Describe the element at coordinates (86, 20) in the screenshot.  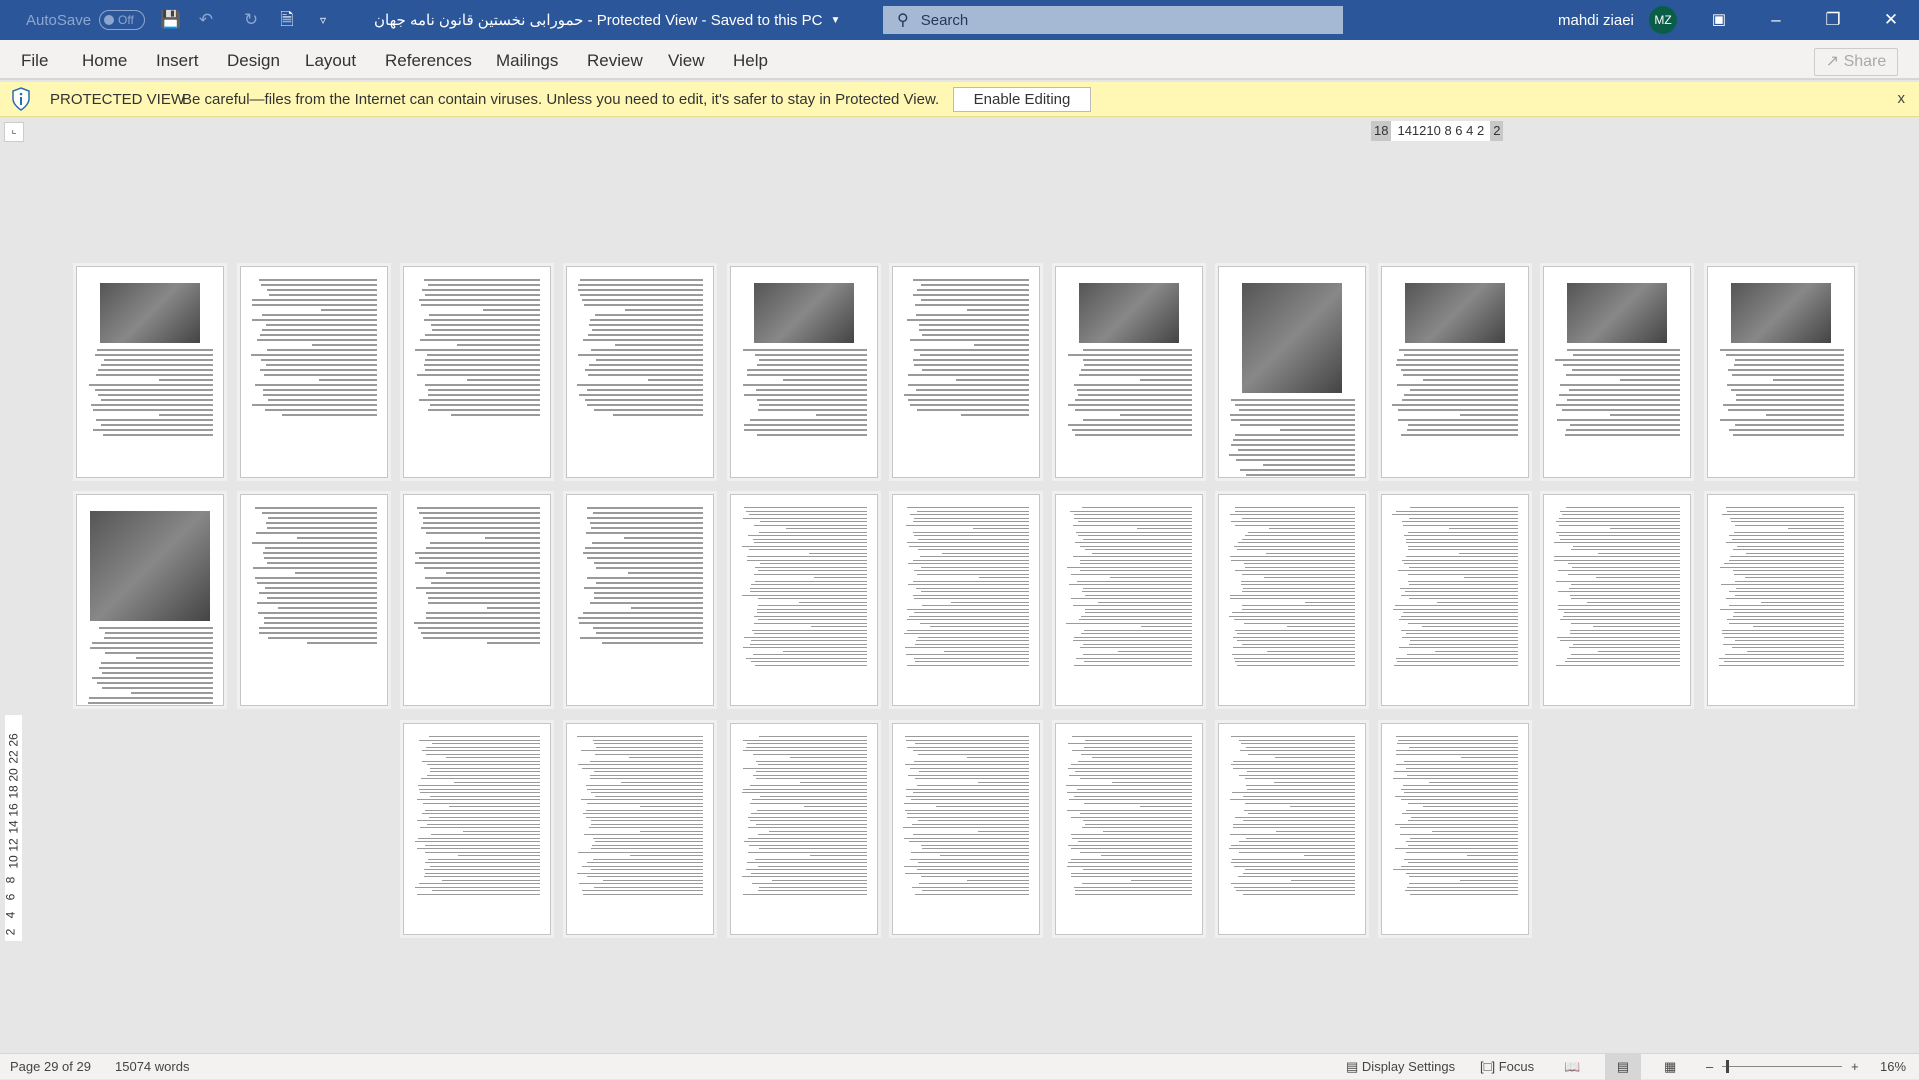
I see `autosave-toggle: AutoSave Off` at that location.